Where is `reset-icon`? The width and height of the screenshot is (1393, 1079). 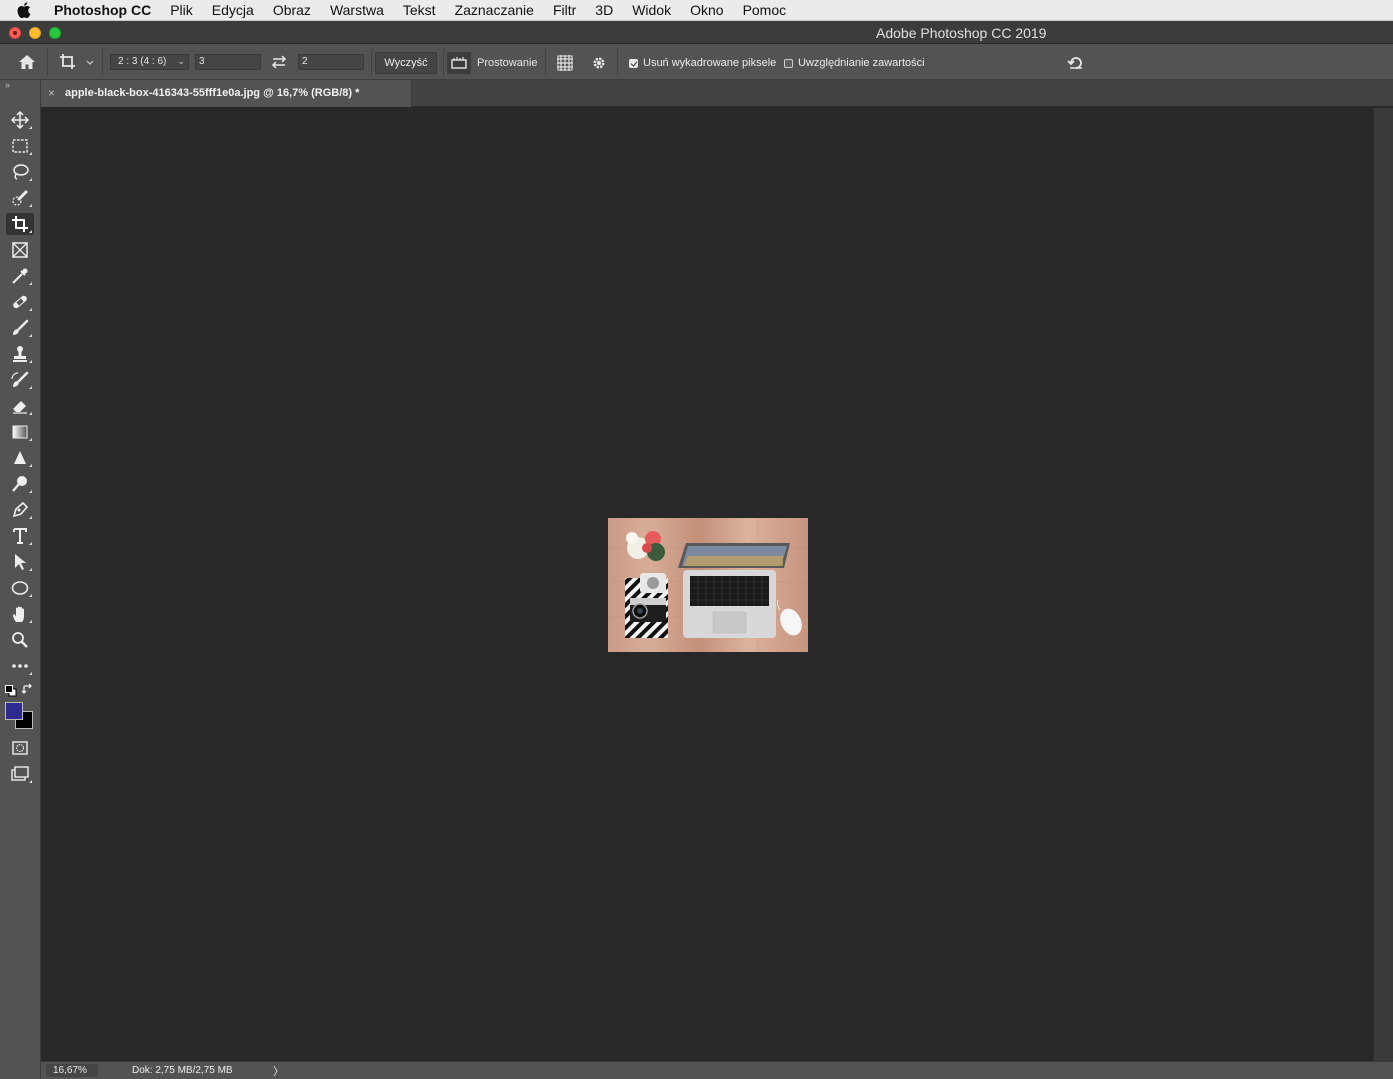 reset-icon is located at coordinates (1076, 62).